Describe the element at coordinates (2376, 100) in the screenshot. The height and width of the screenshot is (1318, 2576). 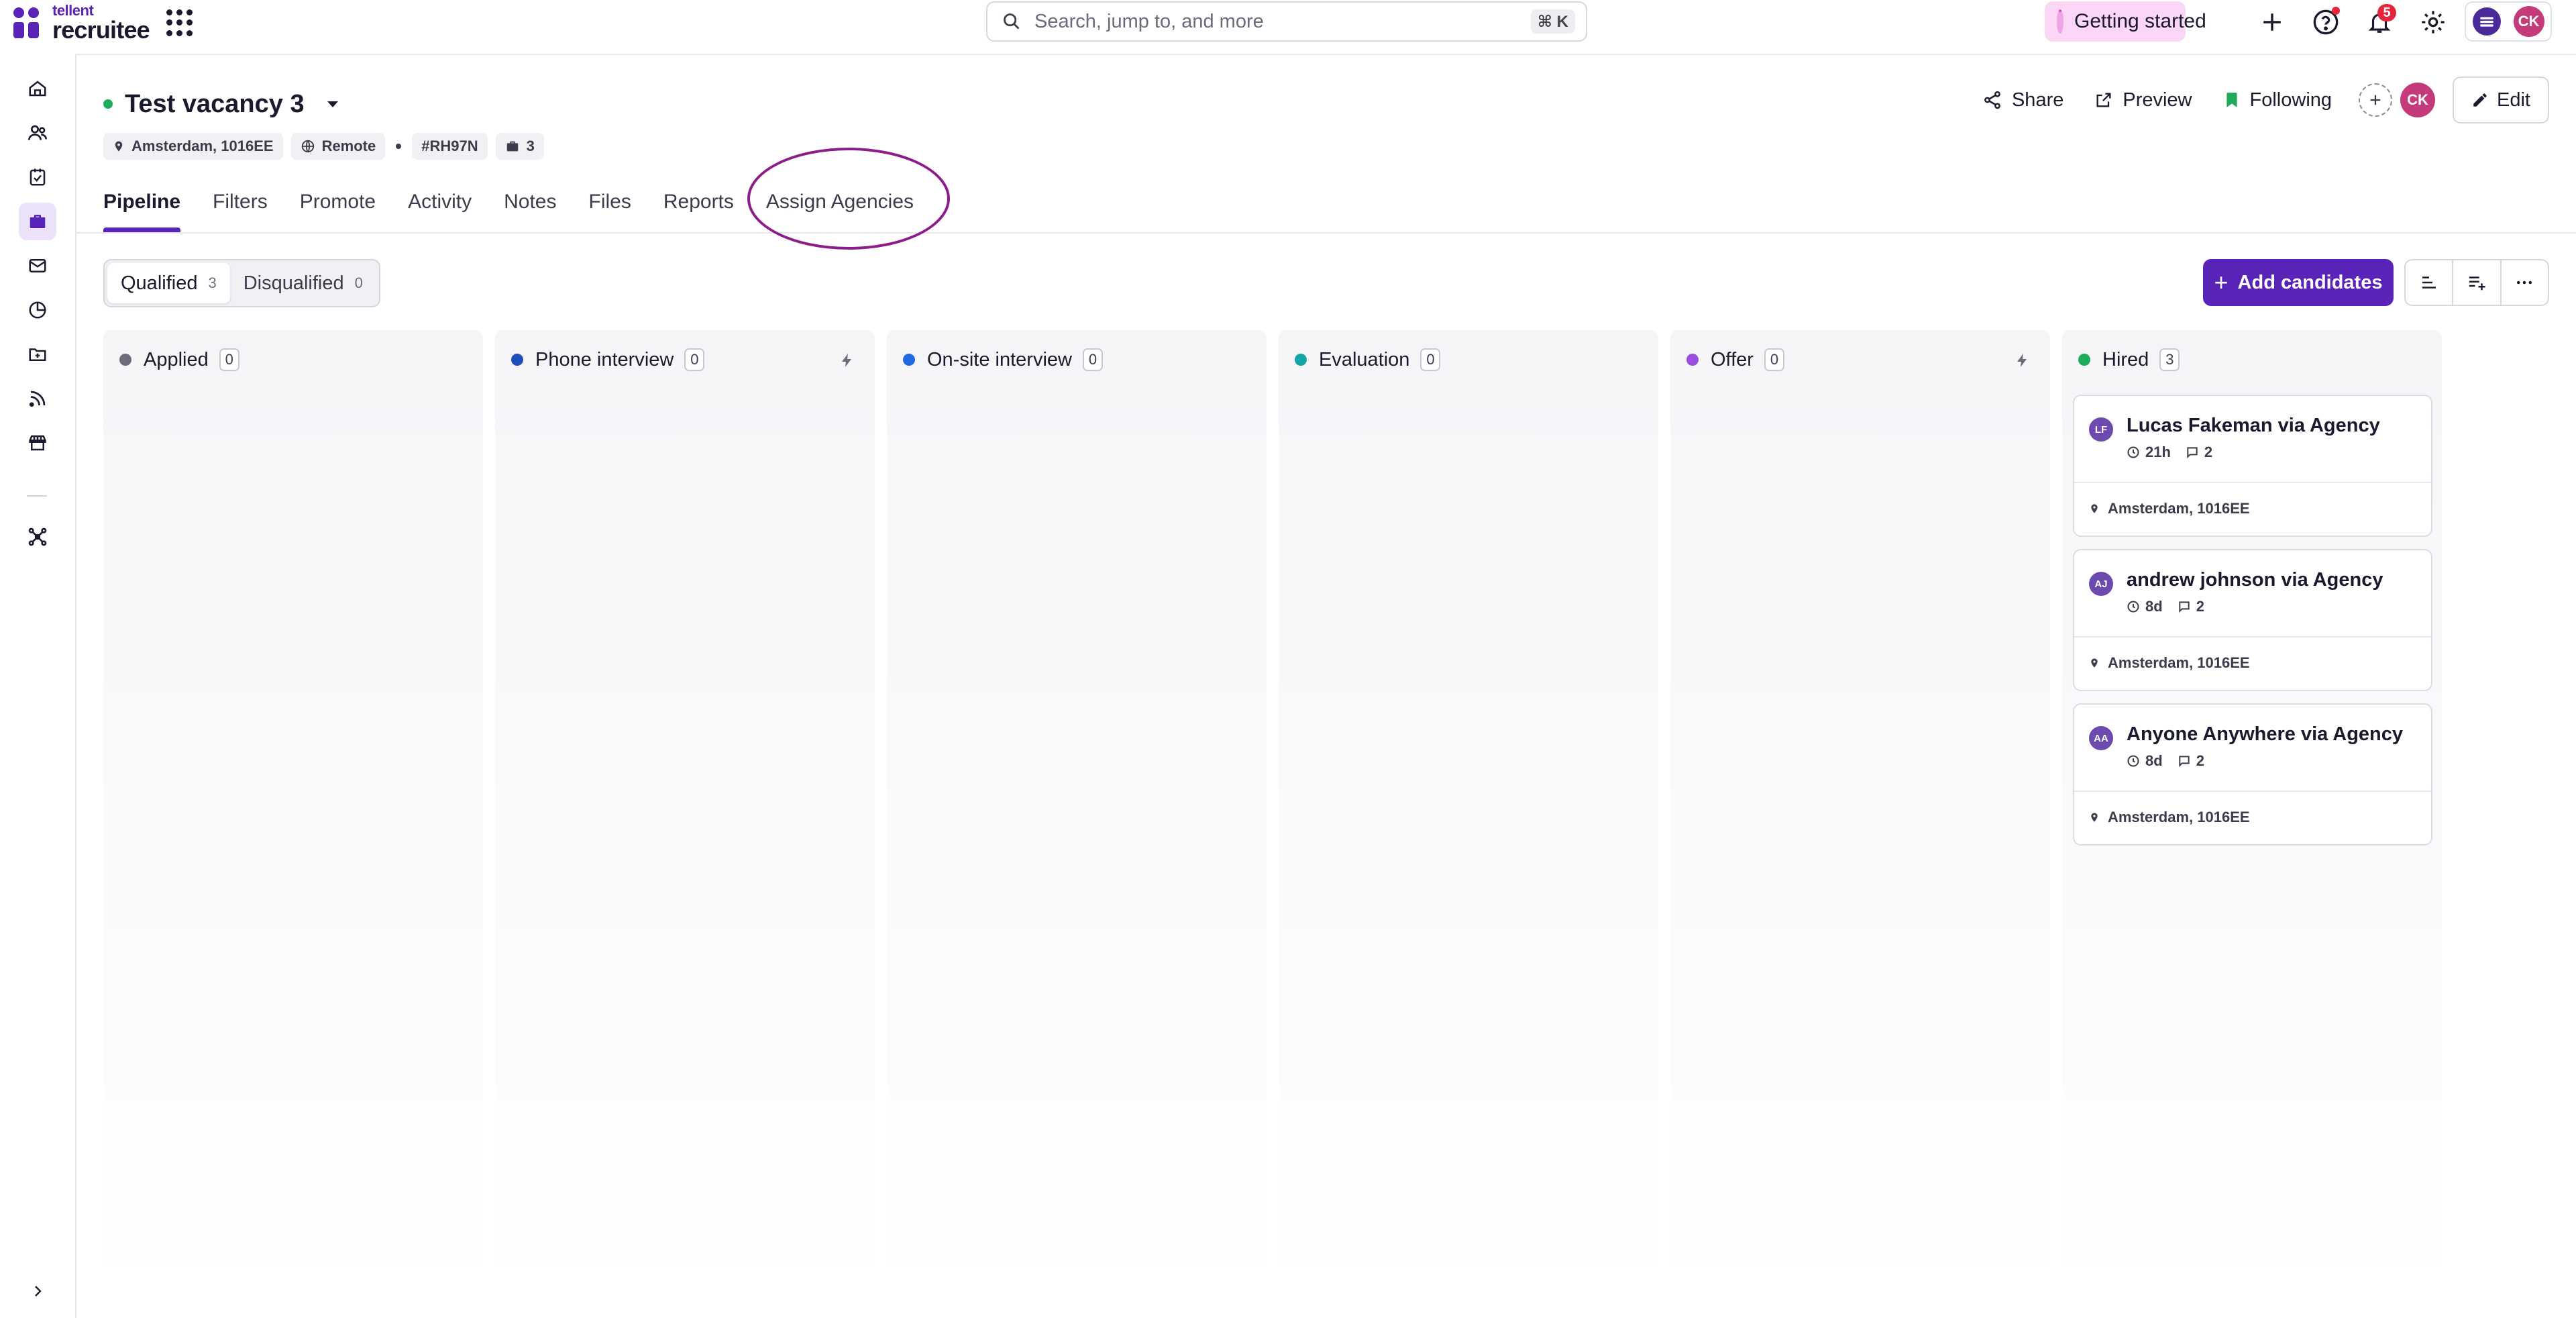
I see `add-follower-button` at that location.